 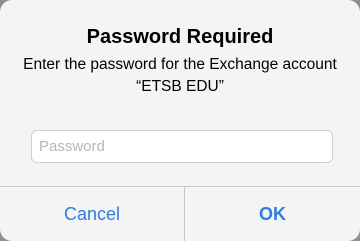 I want to click on password-input, so click(x=182, y=146).